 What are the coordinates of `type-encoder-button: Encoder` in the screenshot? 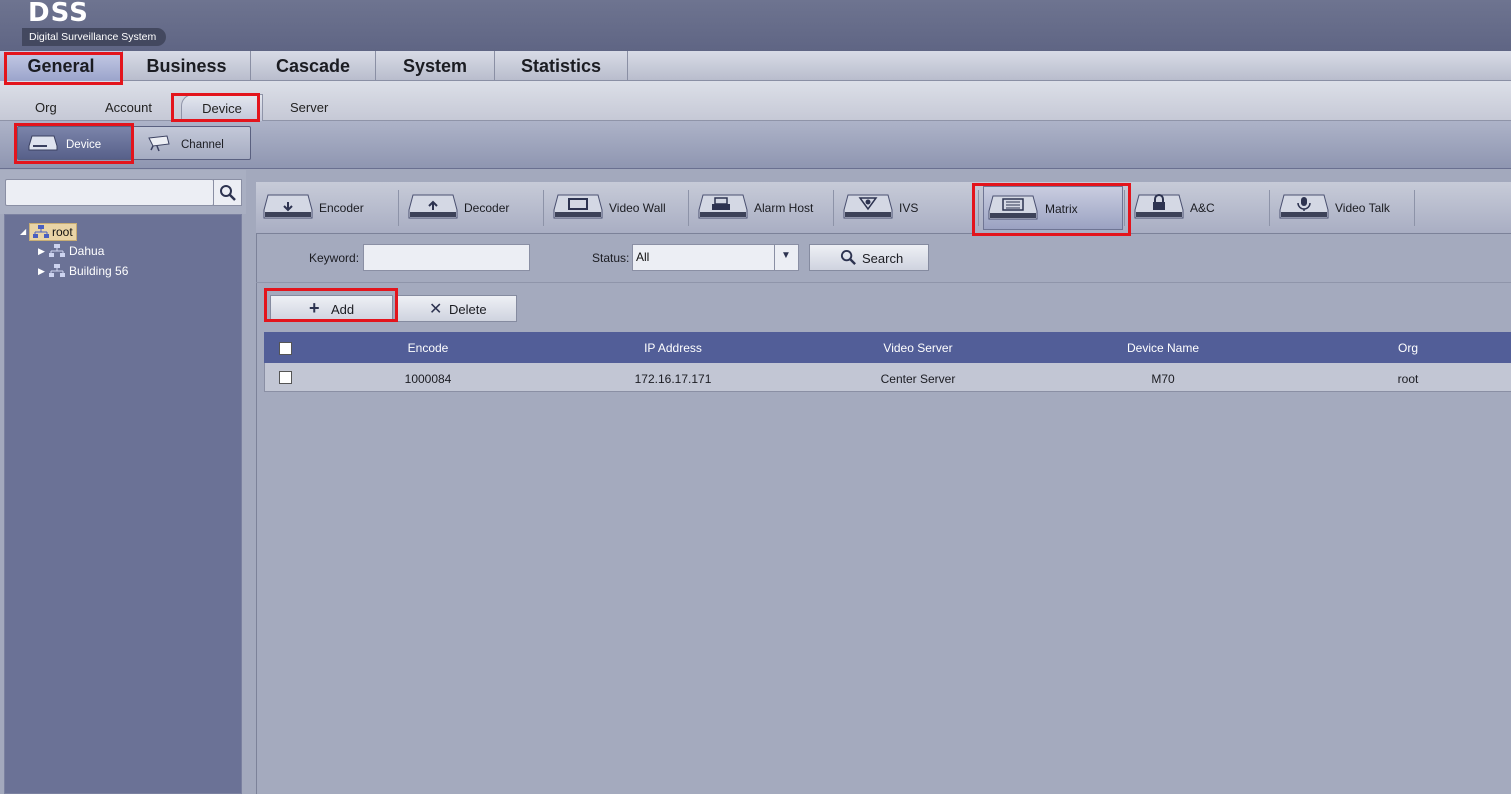 It's located at (328, 208).